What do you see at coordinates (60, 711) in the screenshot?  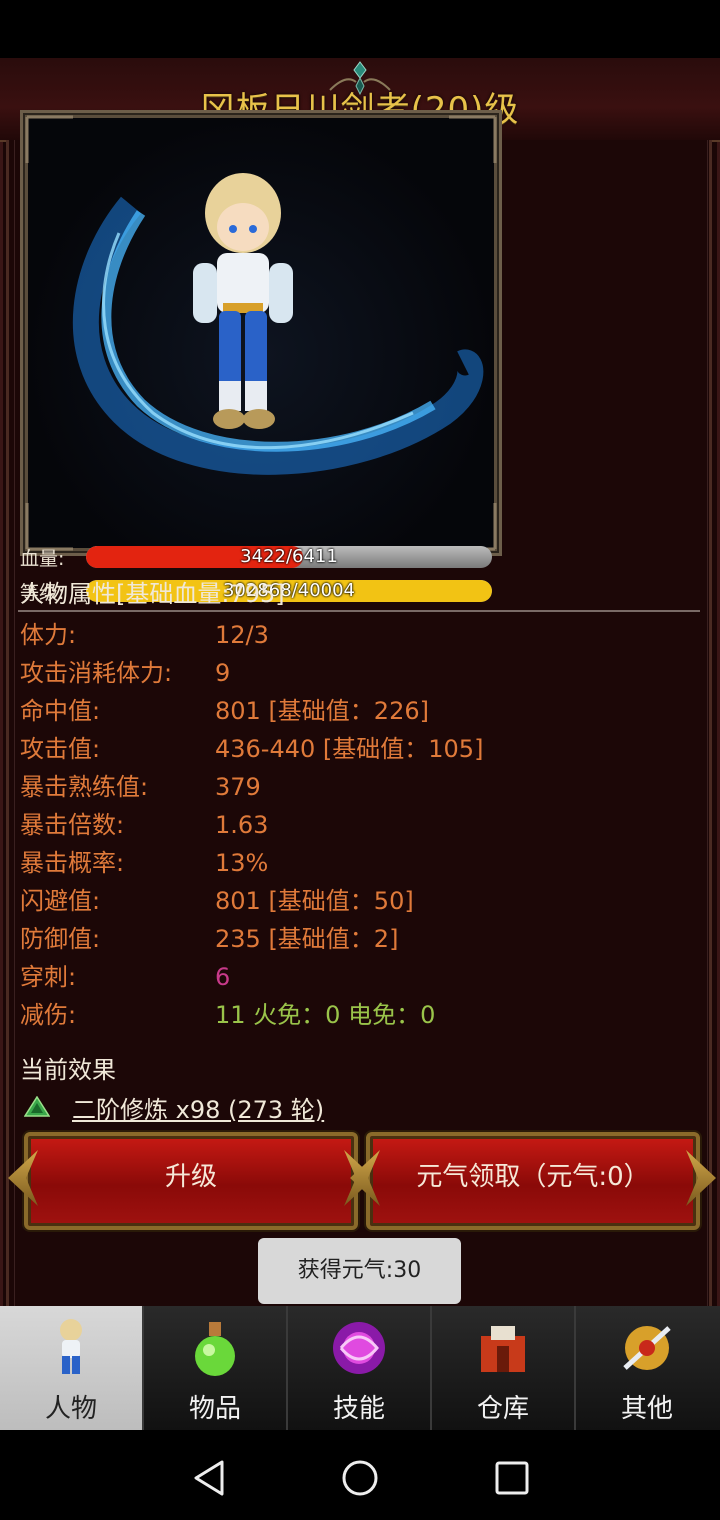 I see `attribute-label: 命中值:` at bounding box center [60, 711].